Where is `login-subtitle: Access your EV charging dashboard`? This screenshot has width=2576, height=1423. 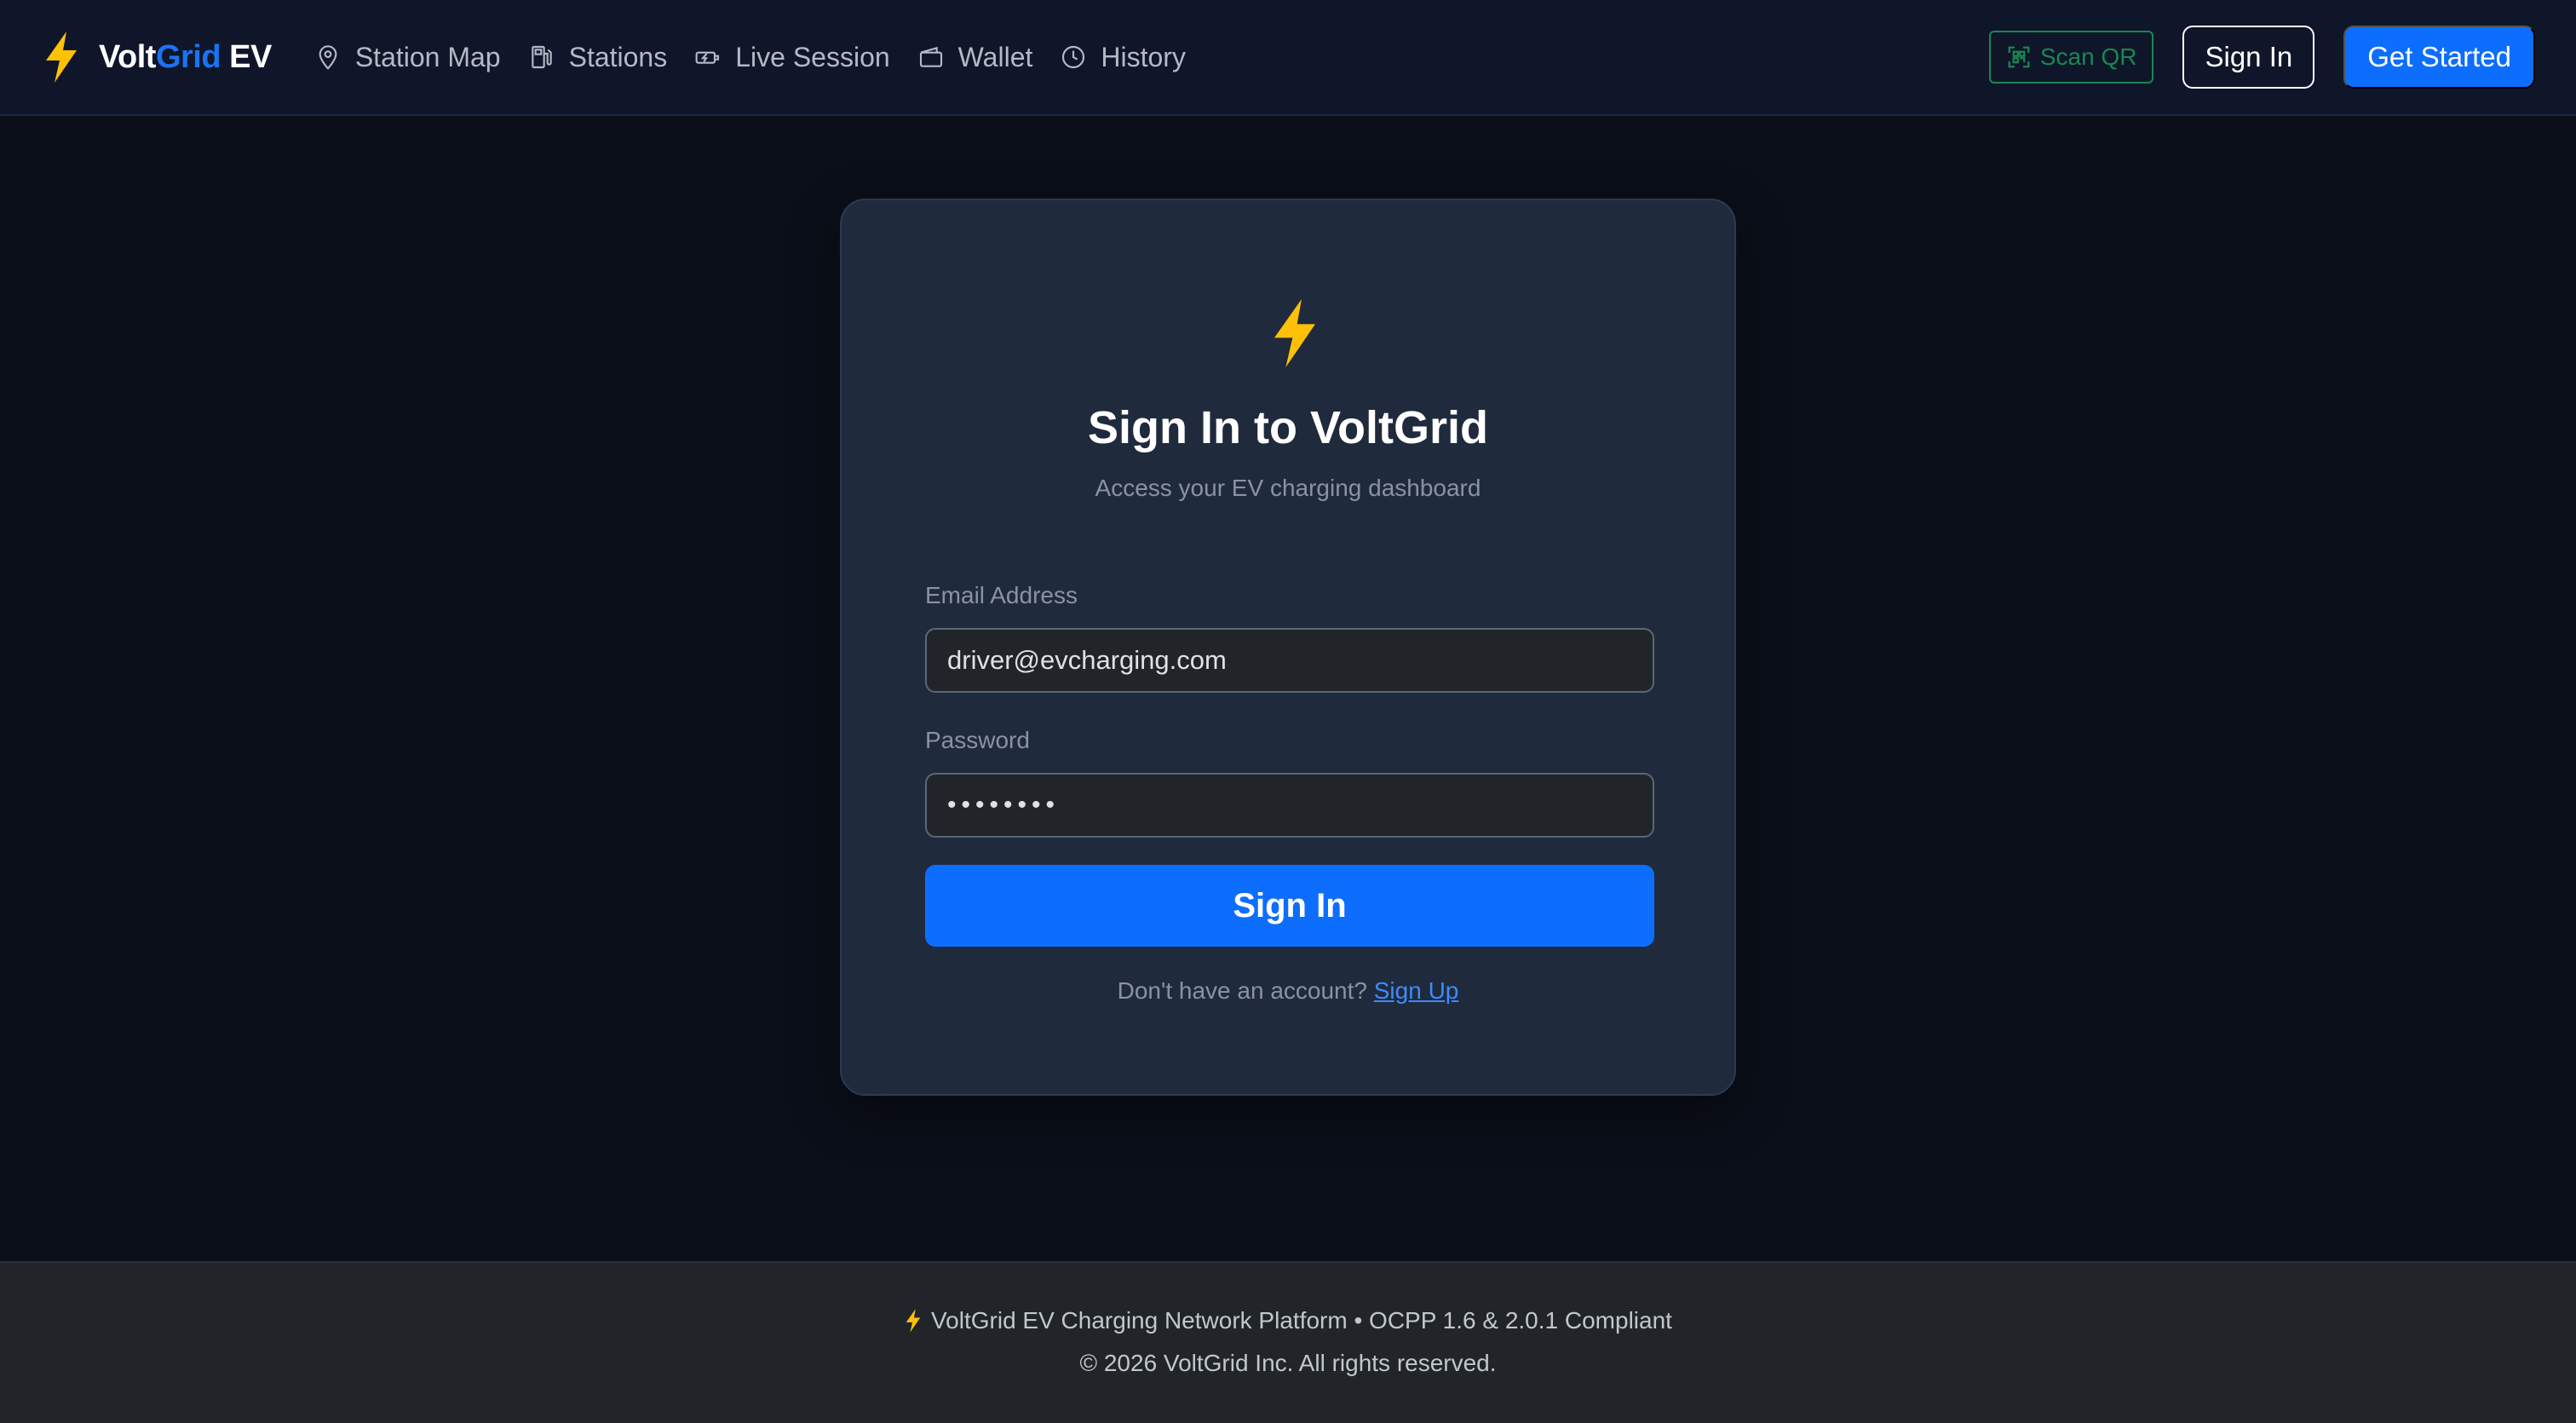
login-subtitle: Access your EV charging dashboard is located at coordinates (1288, 488).